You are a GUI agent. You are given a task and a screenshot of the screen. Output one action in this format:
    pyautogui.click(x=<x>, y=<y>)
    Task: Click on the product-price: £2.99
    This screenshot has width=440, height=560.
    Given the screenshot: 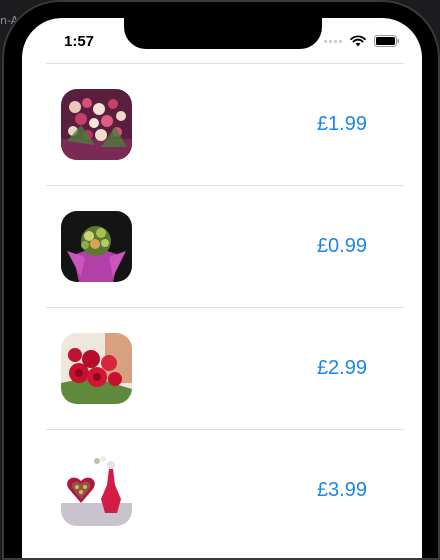 What is the action you would take?
    pyautogui.click(x=341, y=368)
    